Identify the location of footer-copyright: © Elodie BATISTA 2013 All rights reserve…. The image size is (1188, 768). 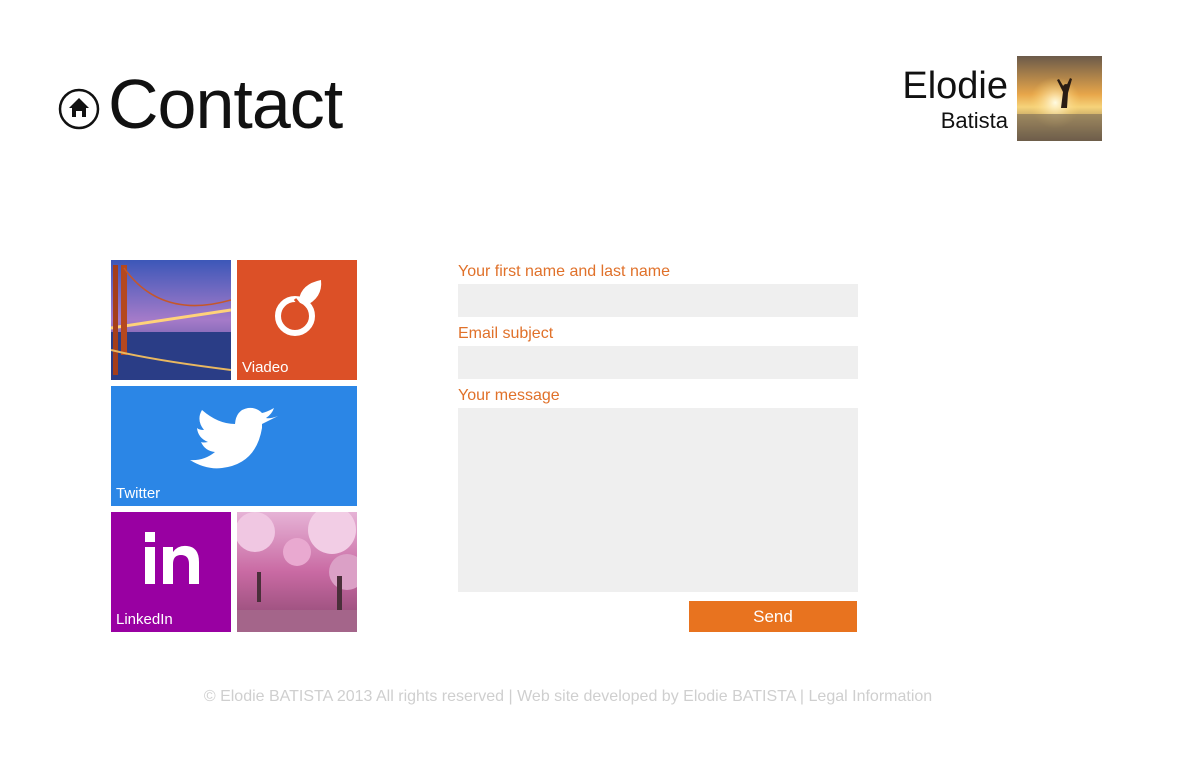
(354, 696).